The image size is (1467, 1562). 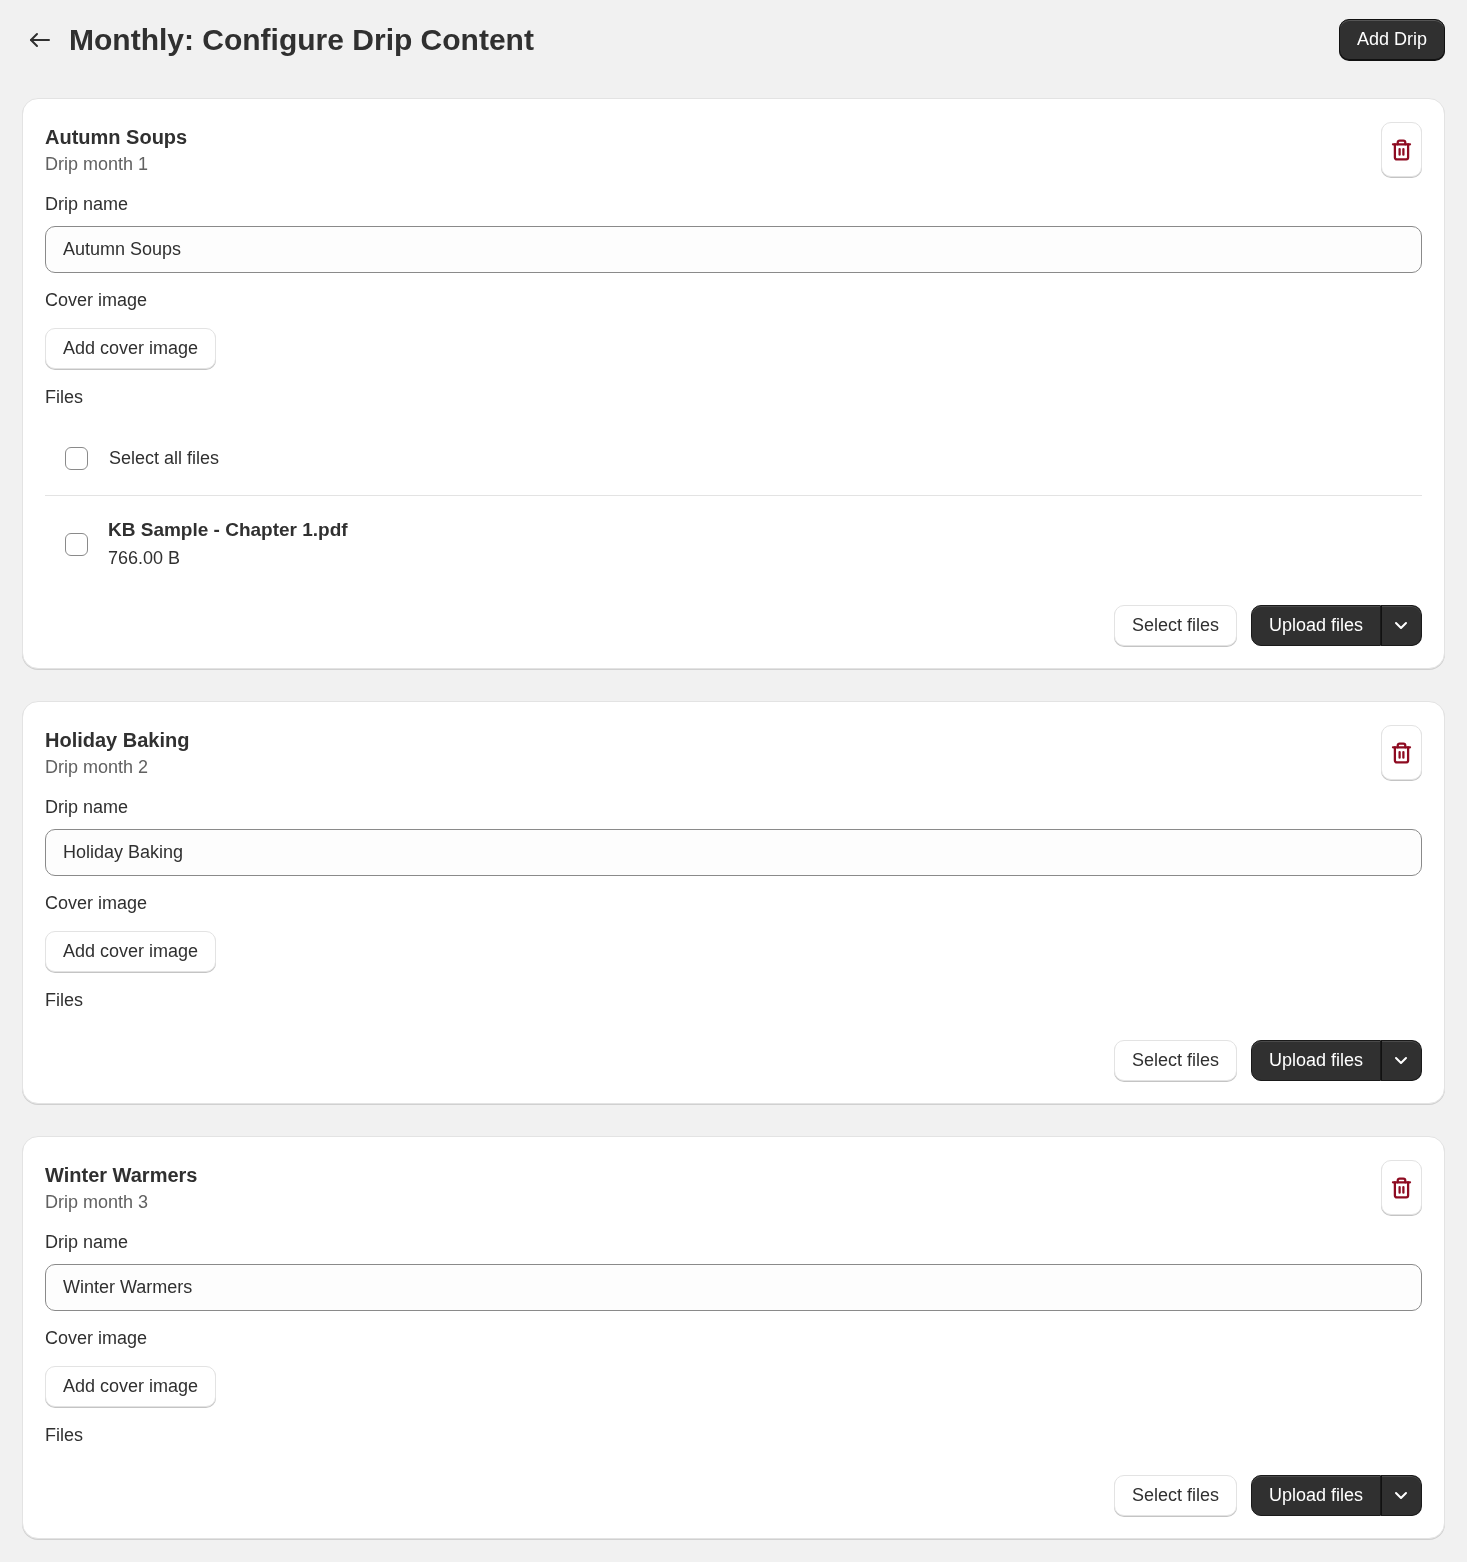 I want to click on add-drip-button: Add Drip, so click(x=1391, y=39).